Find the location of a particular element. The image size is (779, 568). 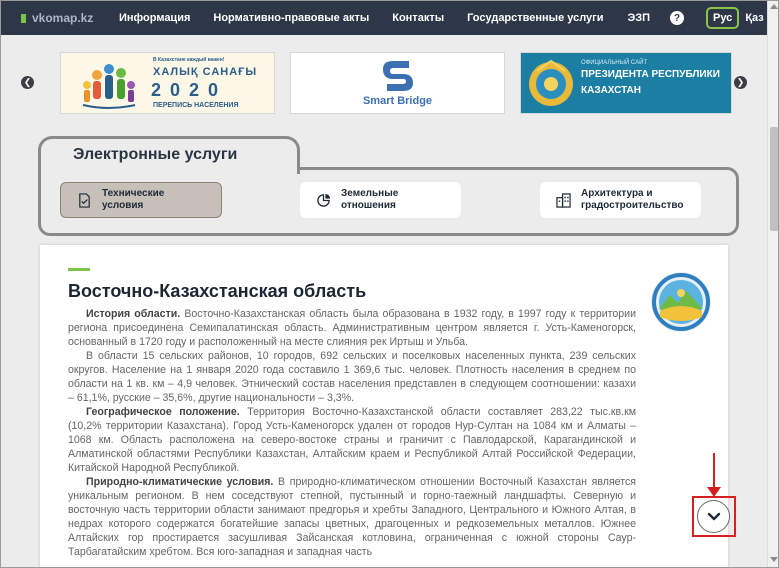

service-land-relations-button: Земельные отношения is located at coordinates (380, 200).